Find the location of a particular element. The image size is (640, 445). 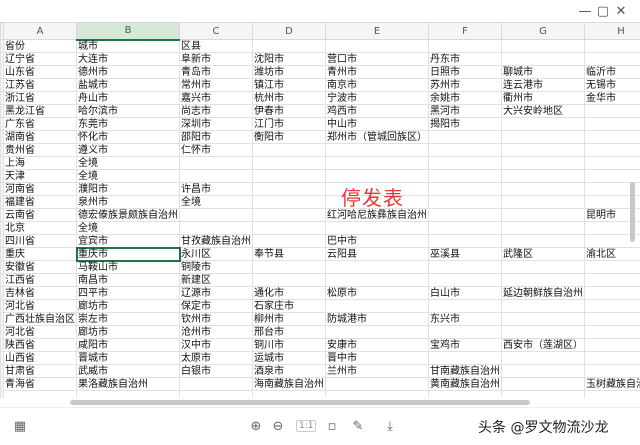

cell-f9 is located at coordinates (465, 150).